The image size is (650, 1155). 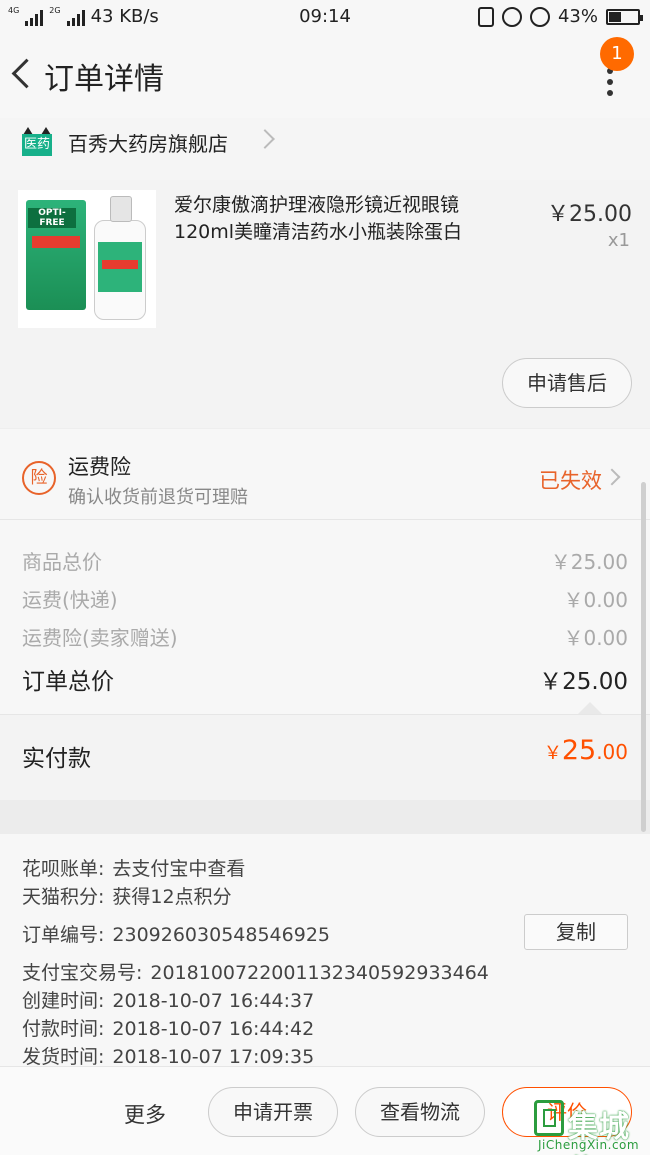 I want to click on watermark-logo-icon, so click(x=549, y=1118).